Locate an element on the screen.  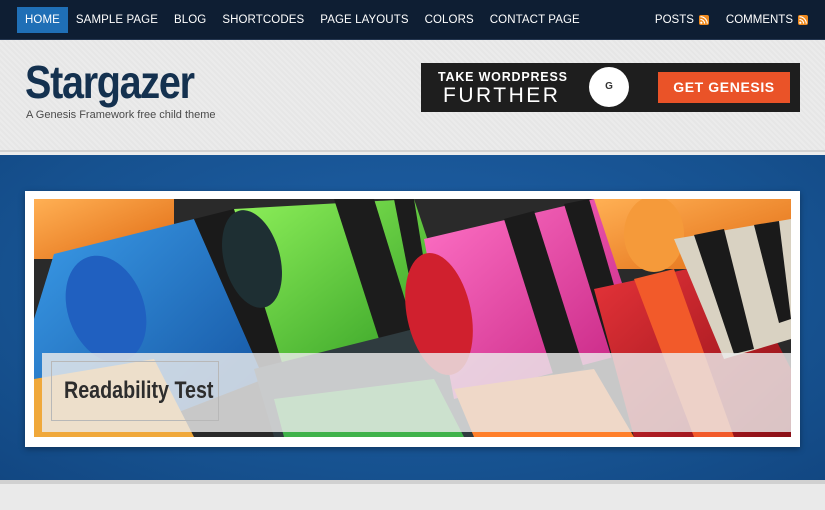
genesis-logo-icon: G is located at coordinates (609, 87).